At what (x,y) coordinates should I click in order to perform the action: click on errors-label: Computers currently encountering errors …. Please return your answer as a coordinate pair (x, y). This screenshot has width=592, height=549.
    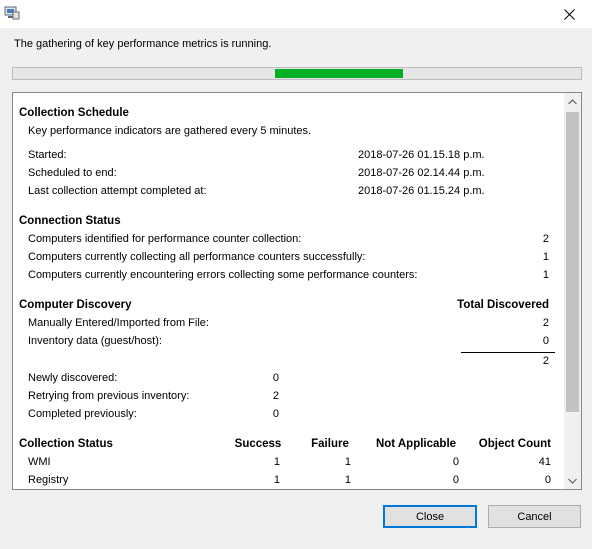
    Looking at the image, I should click on (223, 275).